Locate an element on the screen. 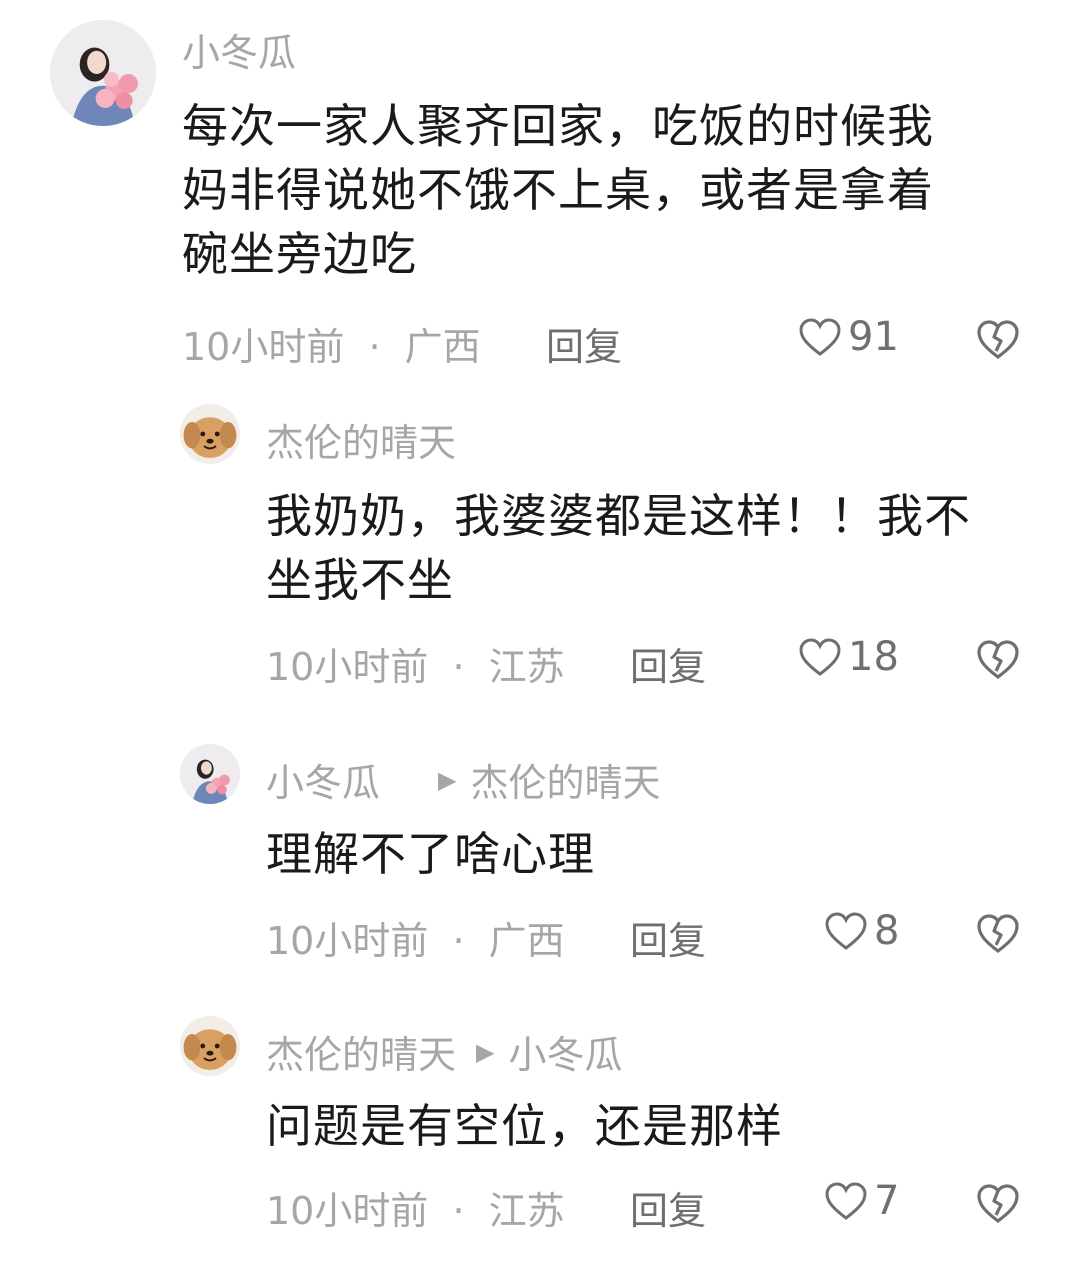 The image size is (1080, 1274). reply-to-username: 小冬瓜 is located at coordinates (565, 1051).